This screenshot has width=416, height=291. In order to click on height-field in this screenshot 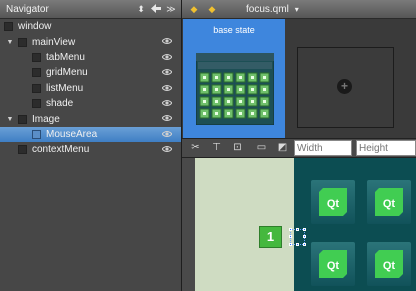, I will do `click(386, 148)`.